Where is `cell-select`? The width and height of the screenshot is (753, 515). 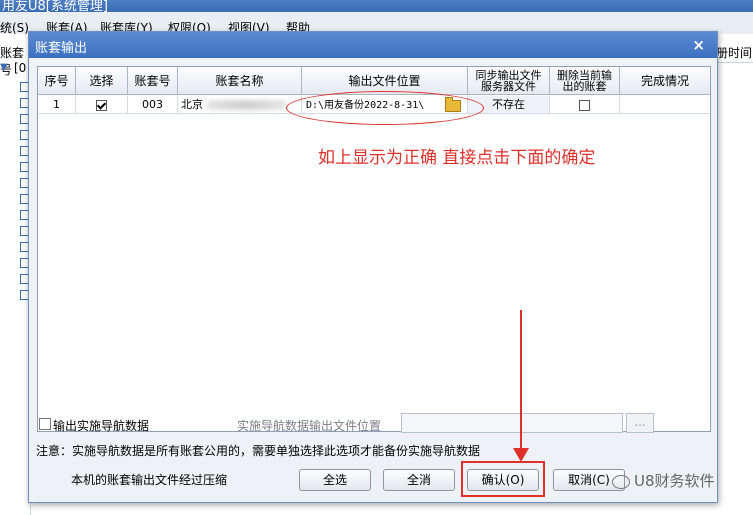 cell-select is located at coordinates (102, 105).